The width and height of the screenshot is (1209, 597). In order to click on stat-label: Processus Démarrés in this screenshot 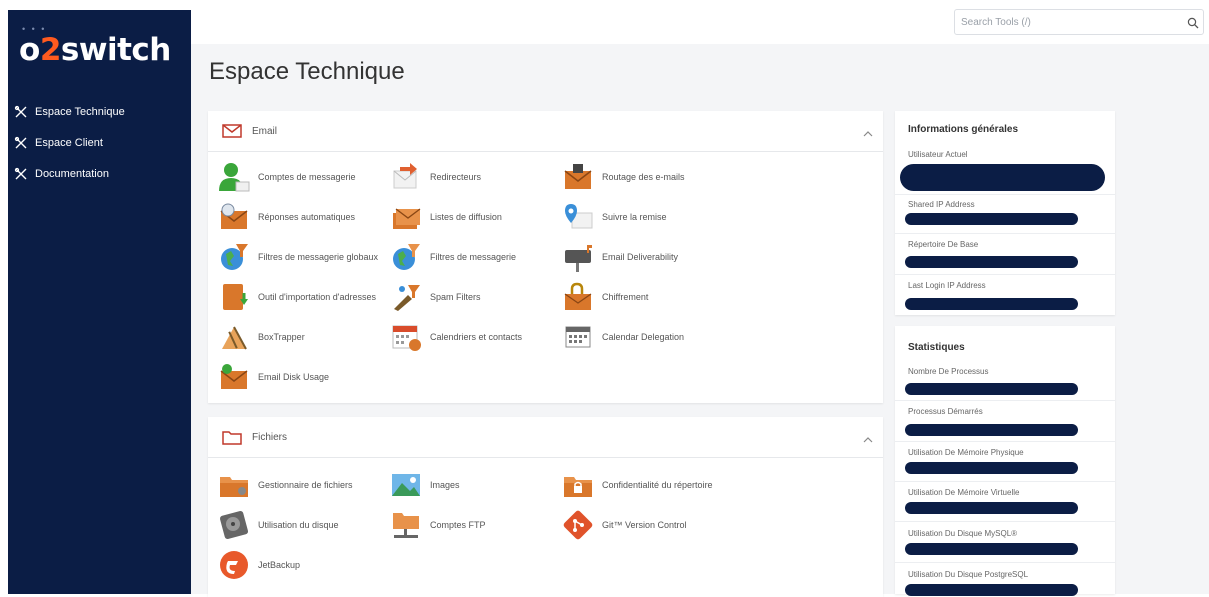, I will do `click(945, 411)`.